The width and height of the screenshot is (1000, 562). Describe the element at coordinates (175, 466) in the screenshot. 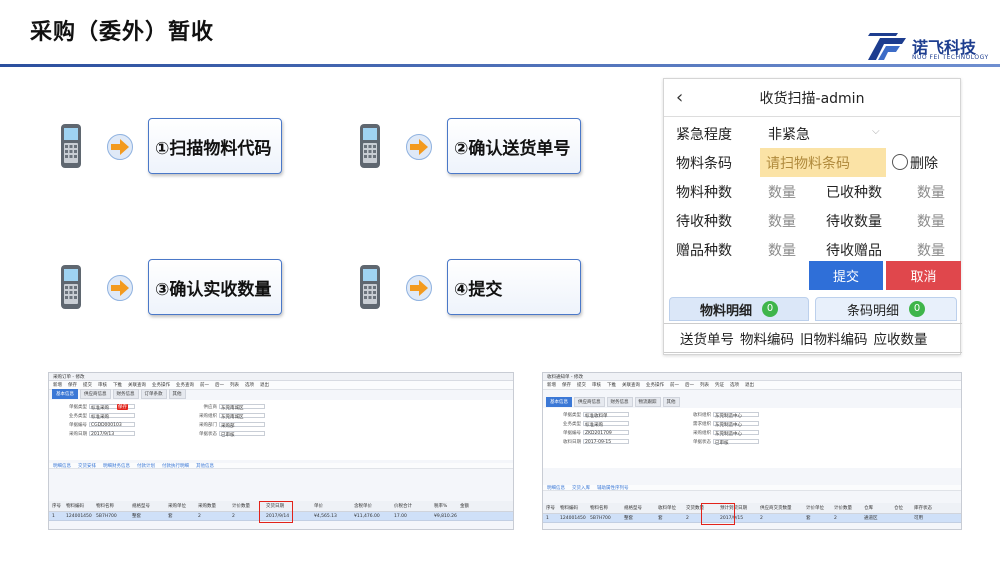

I see `erp-subtab: 付款执行明细` at that location.